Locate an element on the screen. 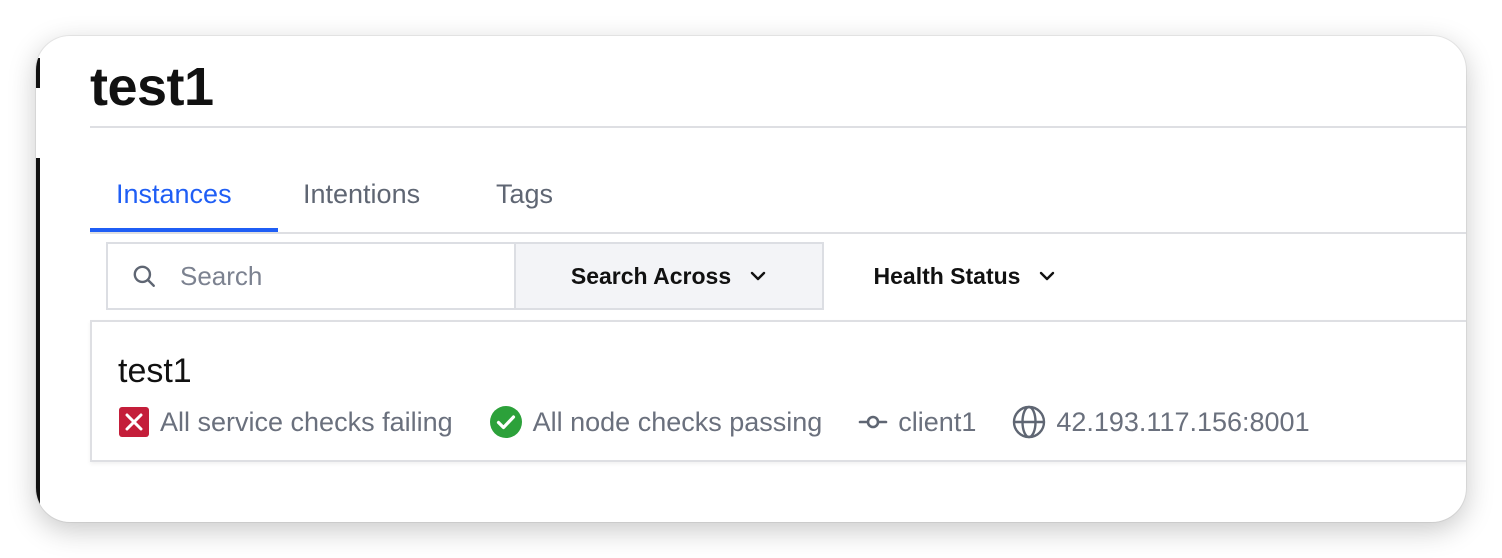 The image size is (1502, 558). service-checks-status: All service checks failing is located at coordinates (285, 422).